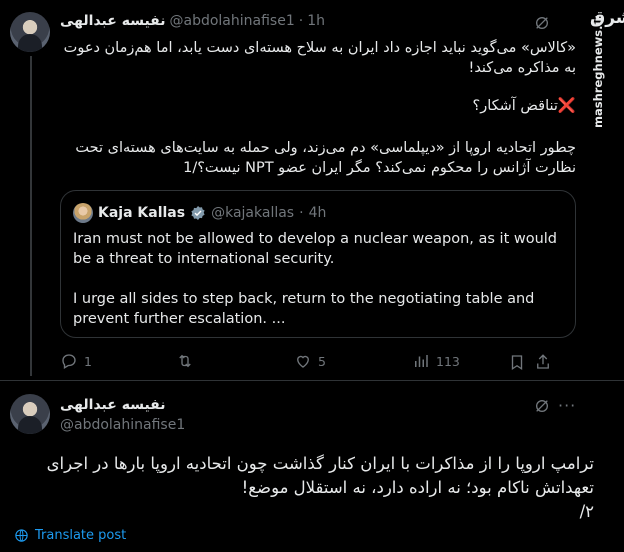 The height and width of the screenshot is (552, 624). Describe the element at coordinates (88, 361) in the screenshot. I see `reply-count: 1` at that location.